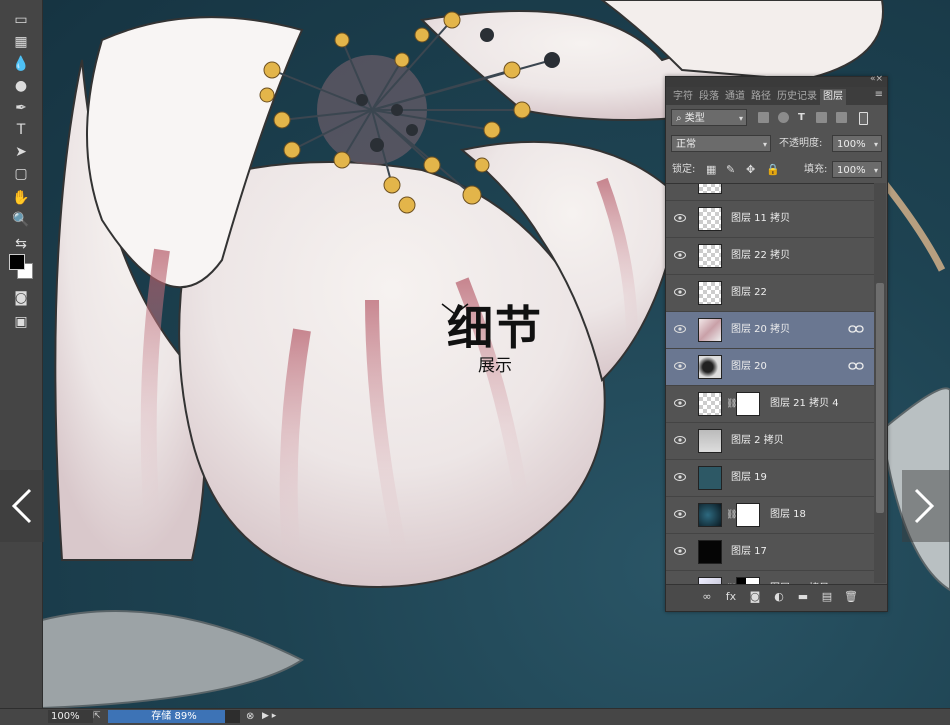 The height and width of the screenshot is (725, 950). I want to click on rectangle-tool-icon: ▢, so click(21, 174).